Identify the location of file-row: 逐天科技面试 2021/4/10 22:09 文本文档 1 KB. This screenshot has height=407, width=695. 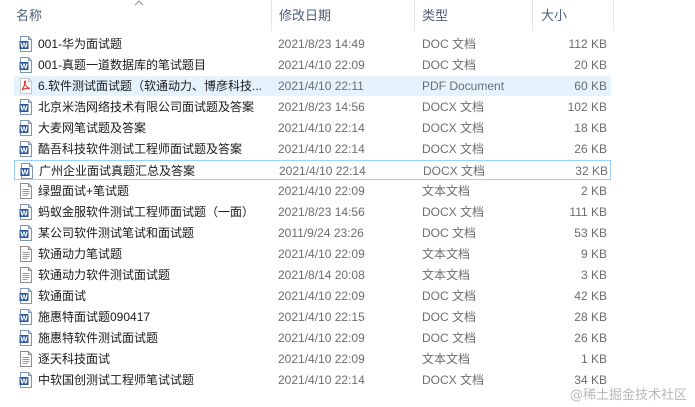
(312, 359).